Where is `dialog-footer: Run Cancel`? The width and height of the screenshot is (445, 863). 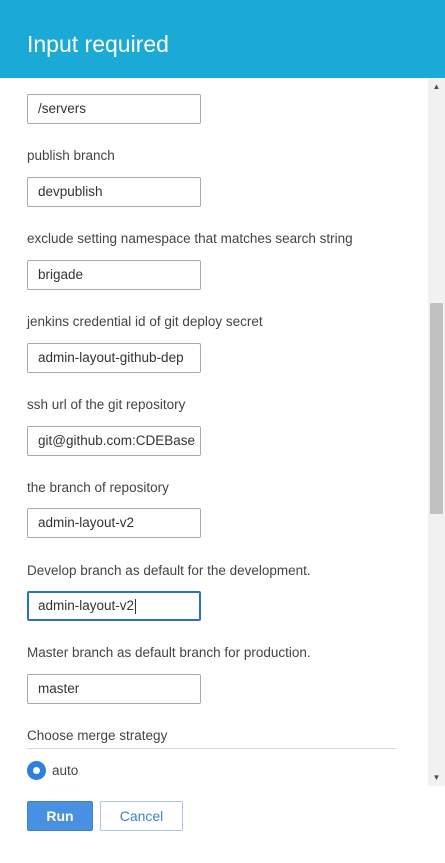
dialog-footer: Run Cancel is located at coordinates (222, 824).